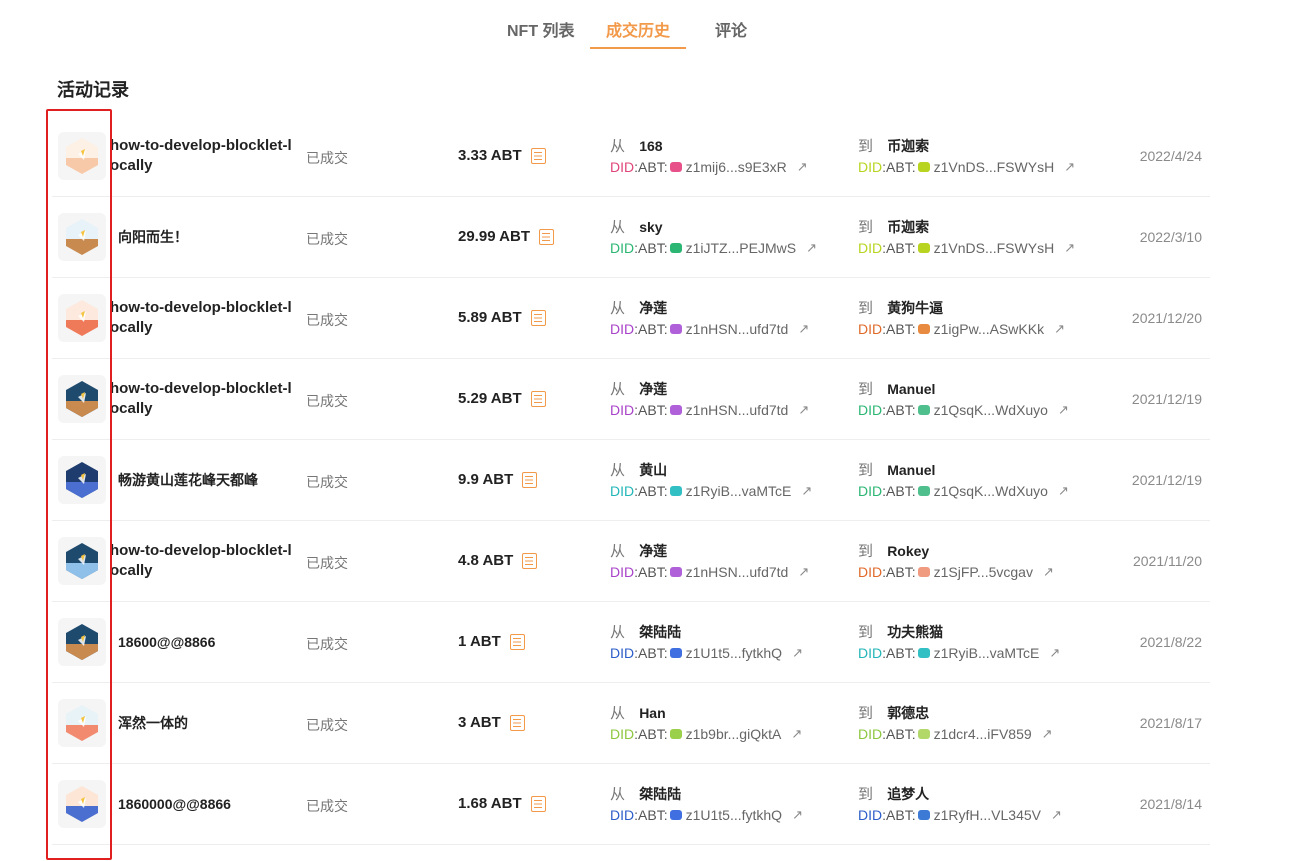  What do you see at coordinates (205, 805) in the screenshot?
I see `nft-name: 1860000@@8866` at bounding box center [205, 805].